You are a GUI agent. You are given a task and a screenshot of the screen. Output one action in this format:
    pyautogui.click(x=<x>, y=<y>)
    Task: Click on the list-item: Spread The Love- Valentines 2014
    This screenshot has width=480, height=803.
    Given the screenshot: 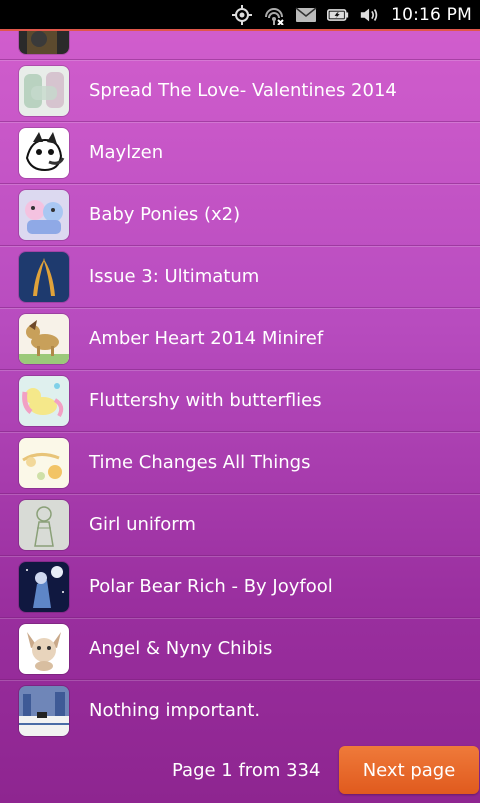 What is the action you would take?
    pyautogui.click(x=240, y=91)
    